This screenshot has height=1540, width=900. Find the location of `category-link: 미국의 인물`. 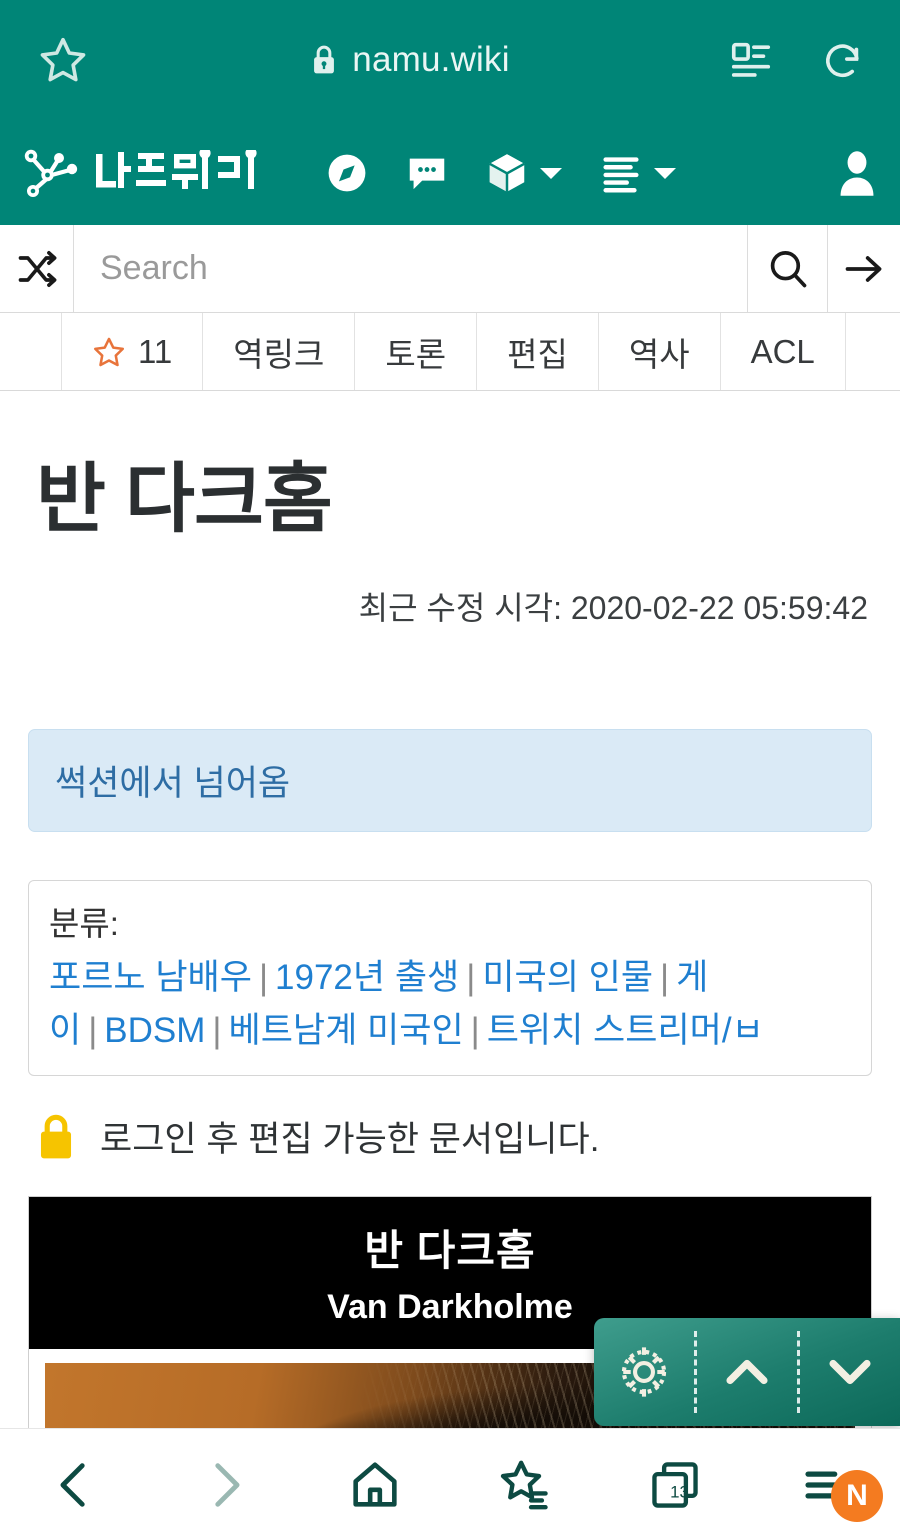

category-link: 미국의 인물 is located at coordinates (567, 977).